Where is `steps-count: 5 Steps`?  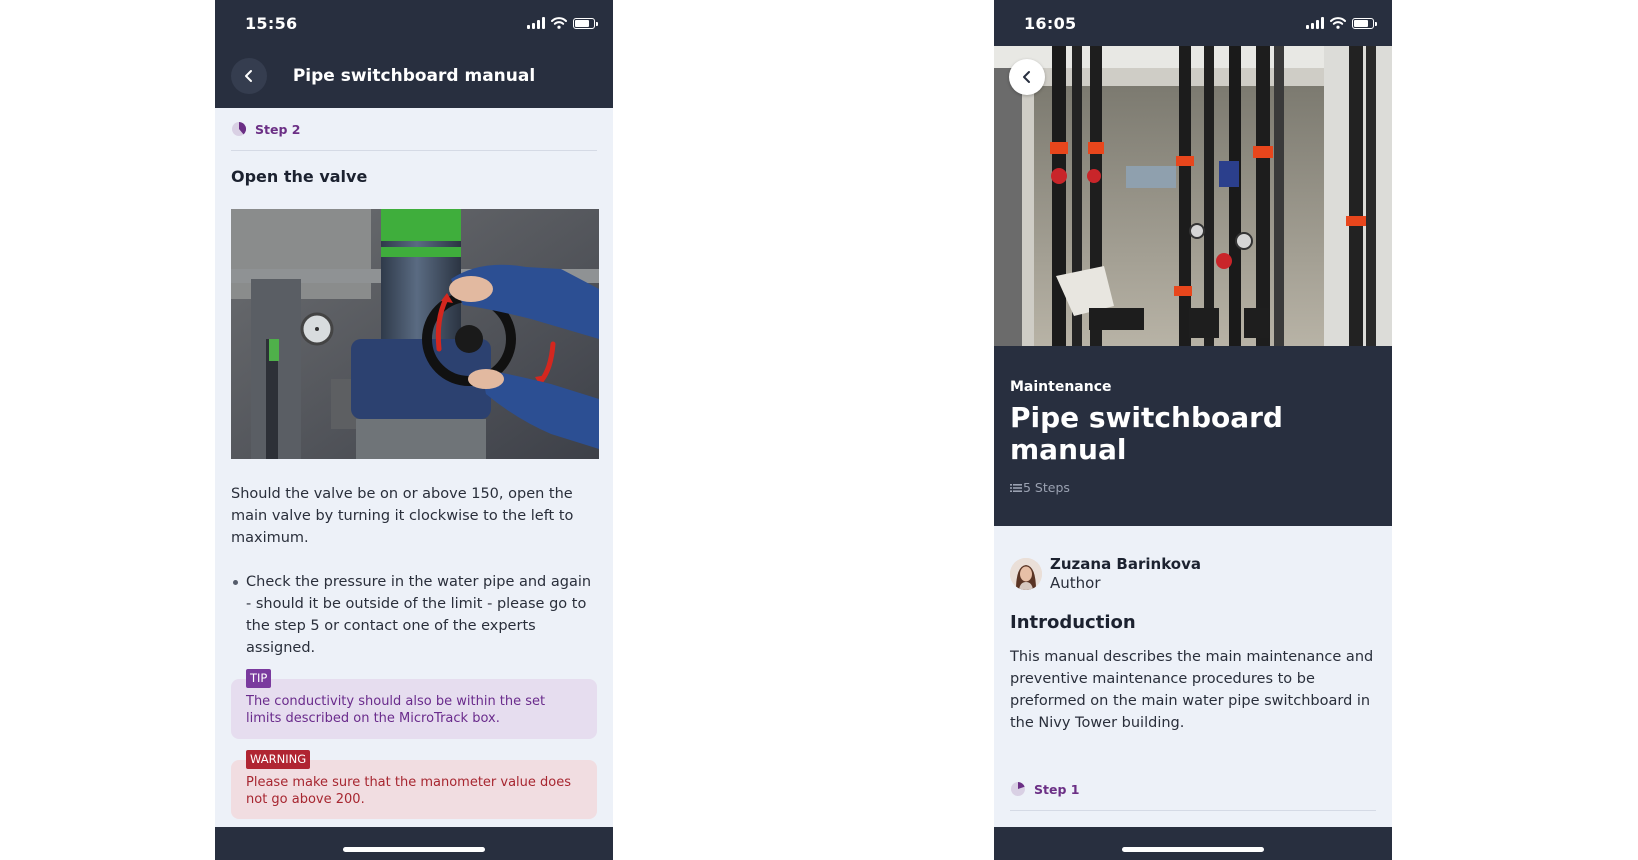 steps-count: 5 Steps is located at coordinates (1040, 487).